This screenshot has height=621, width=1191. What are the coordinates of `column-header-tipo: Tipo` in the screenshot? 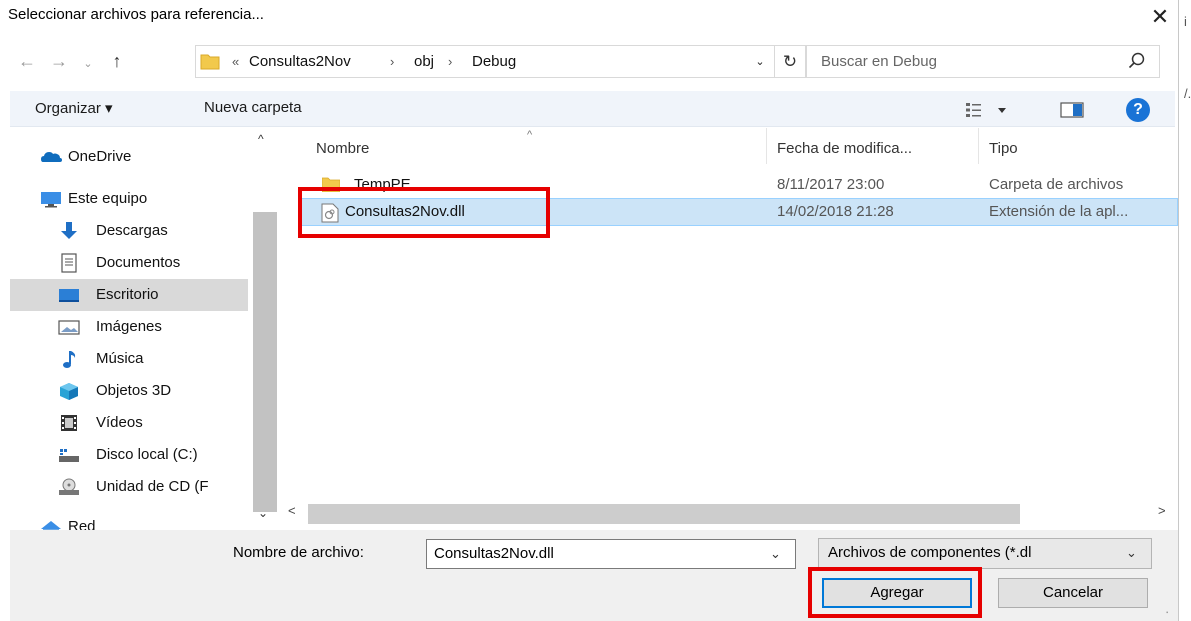 It's located at (1003, 148).